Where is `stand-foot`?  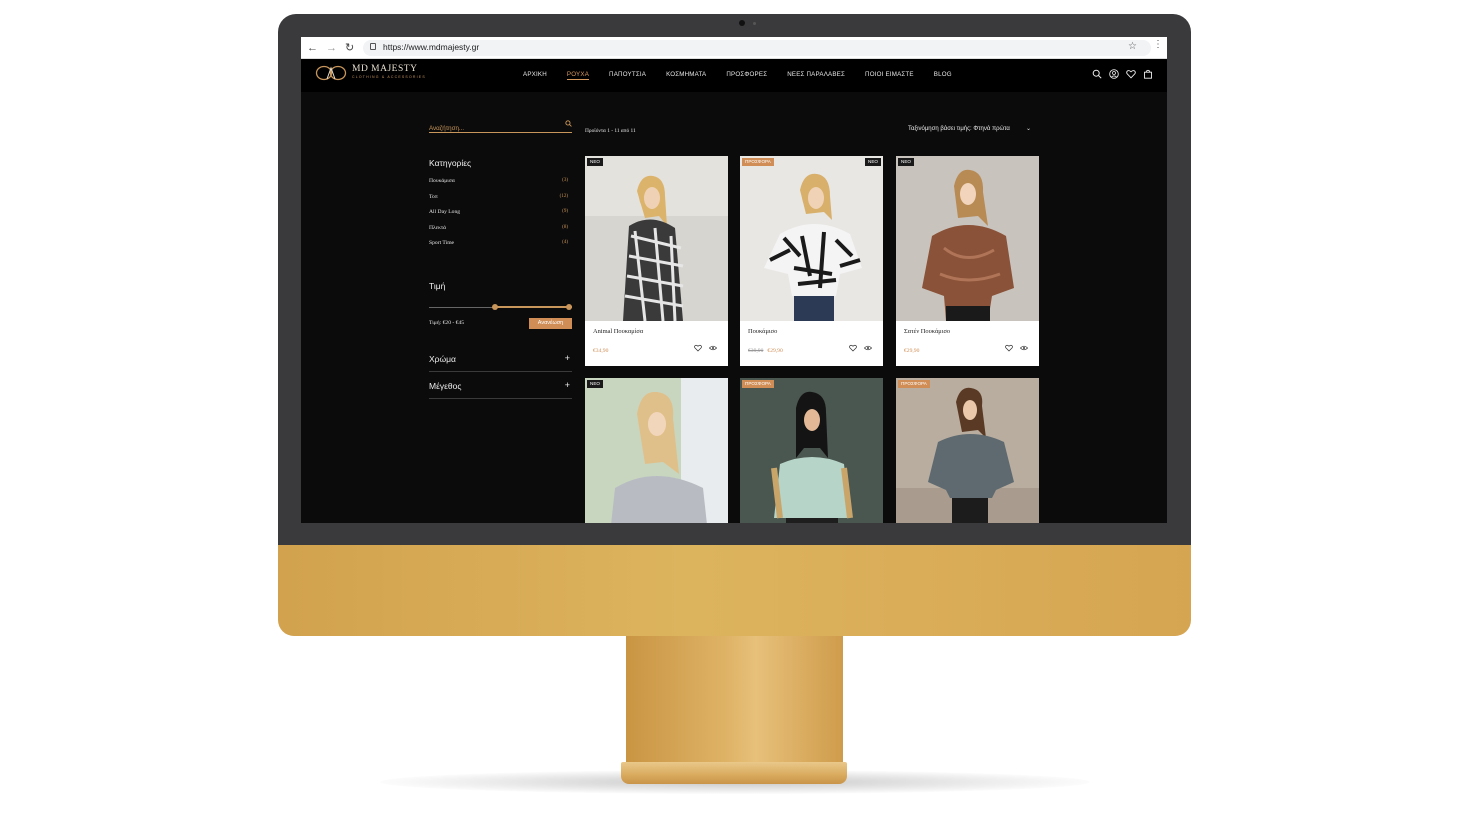
stand-foot is located at coordinates (734, 773).